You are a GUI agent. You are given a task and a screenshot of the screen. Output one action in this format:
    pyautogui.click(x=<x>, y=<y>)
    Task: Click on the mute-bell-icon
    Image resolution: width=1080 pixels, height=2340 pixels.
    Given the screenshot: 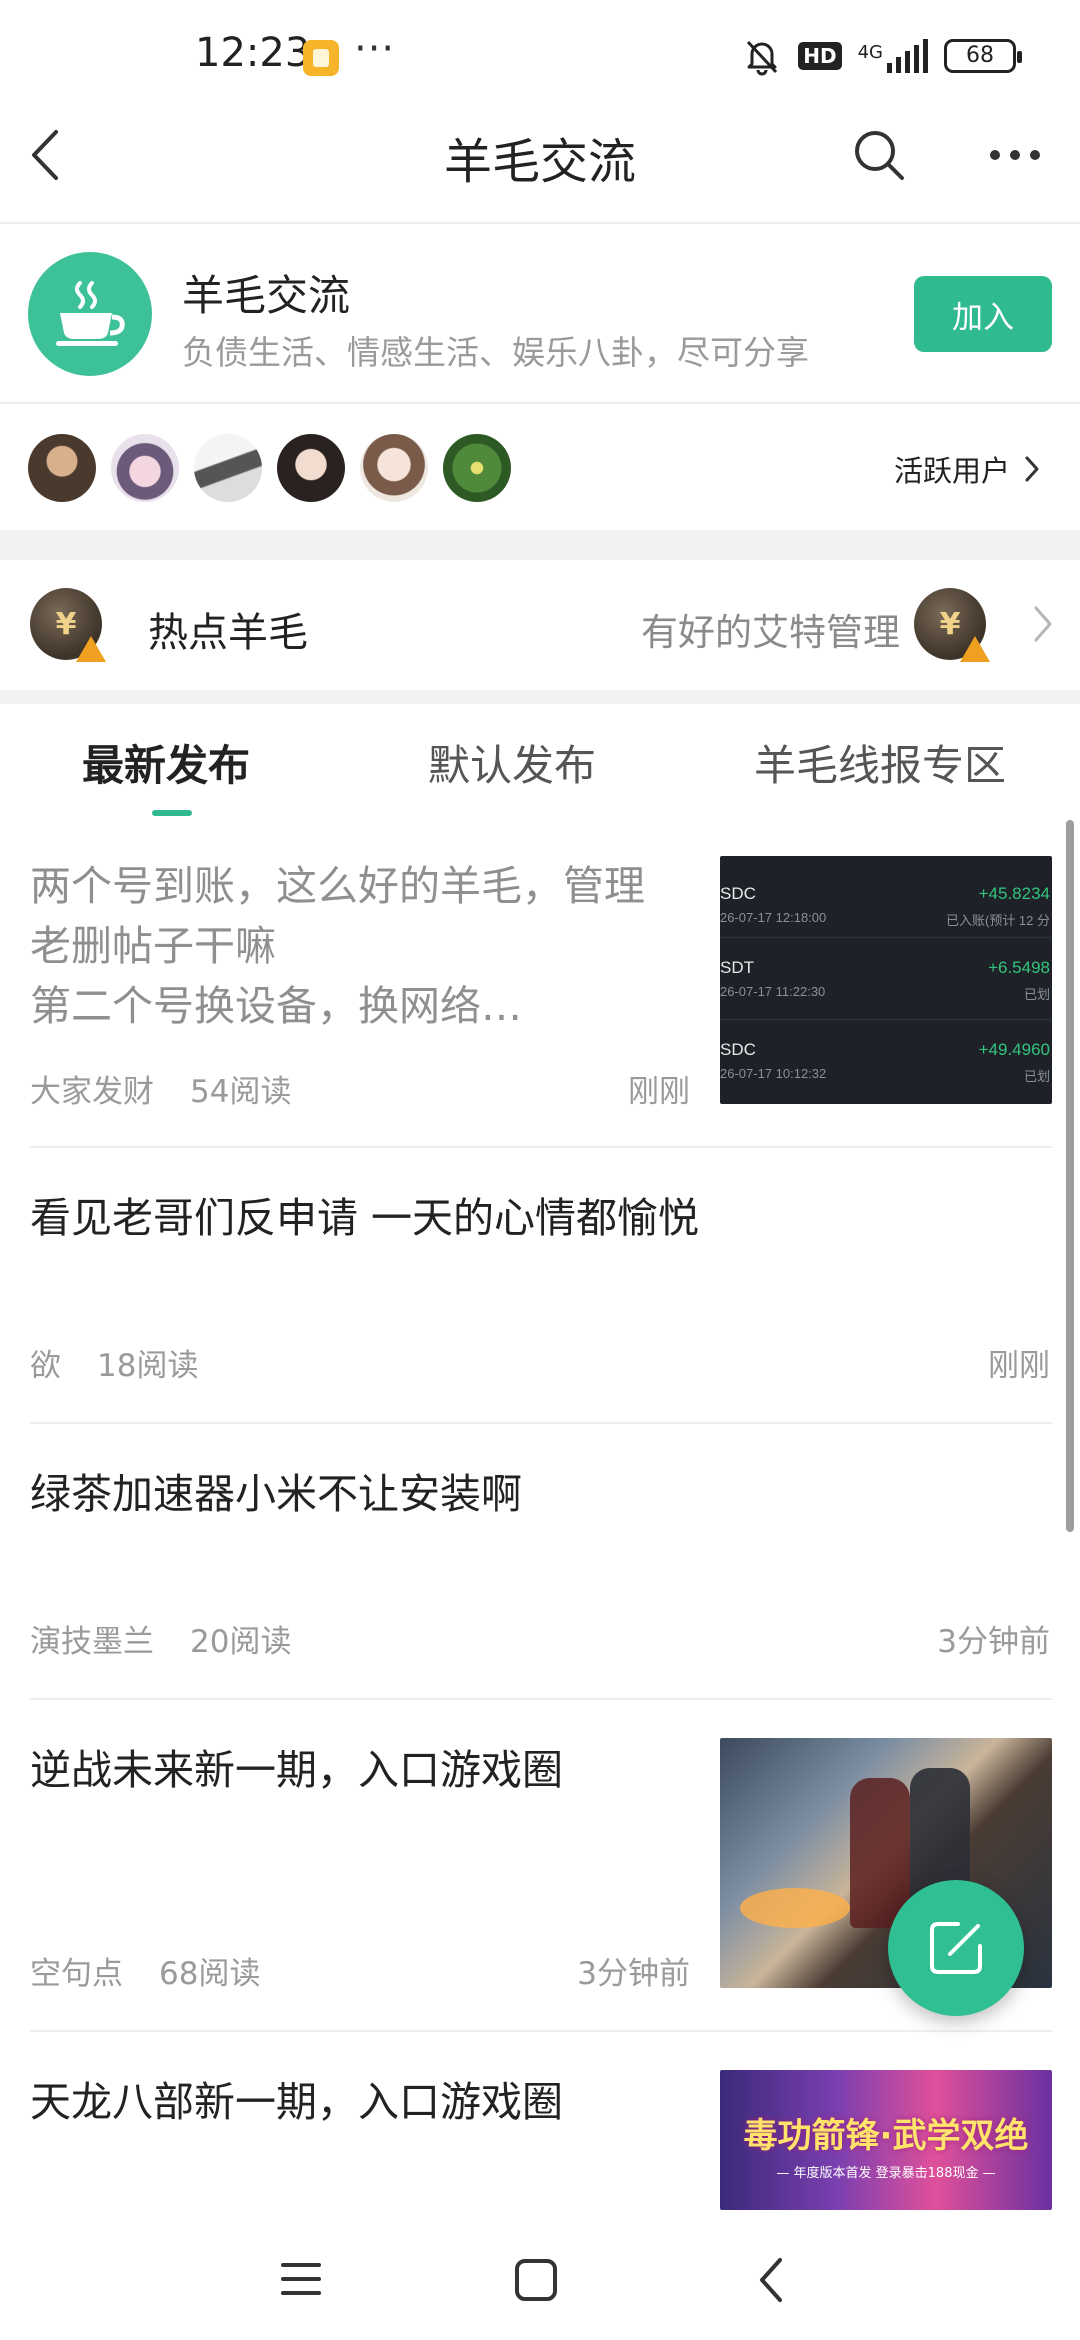 What is the action you would take?
    pyautogui.click(x=762, y=58)
    